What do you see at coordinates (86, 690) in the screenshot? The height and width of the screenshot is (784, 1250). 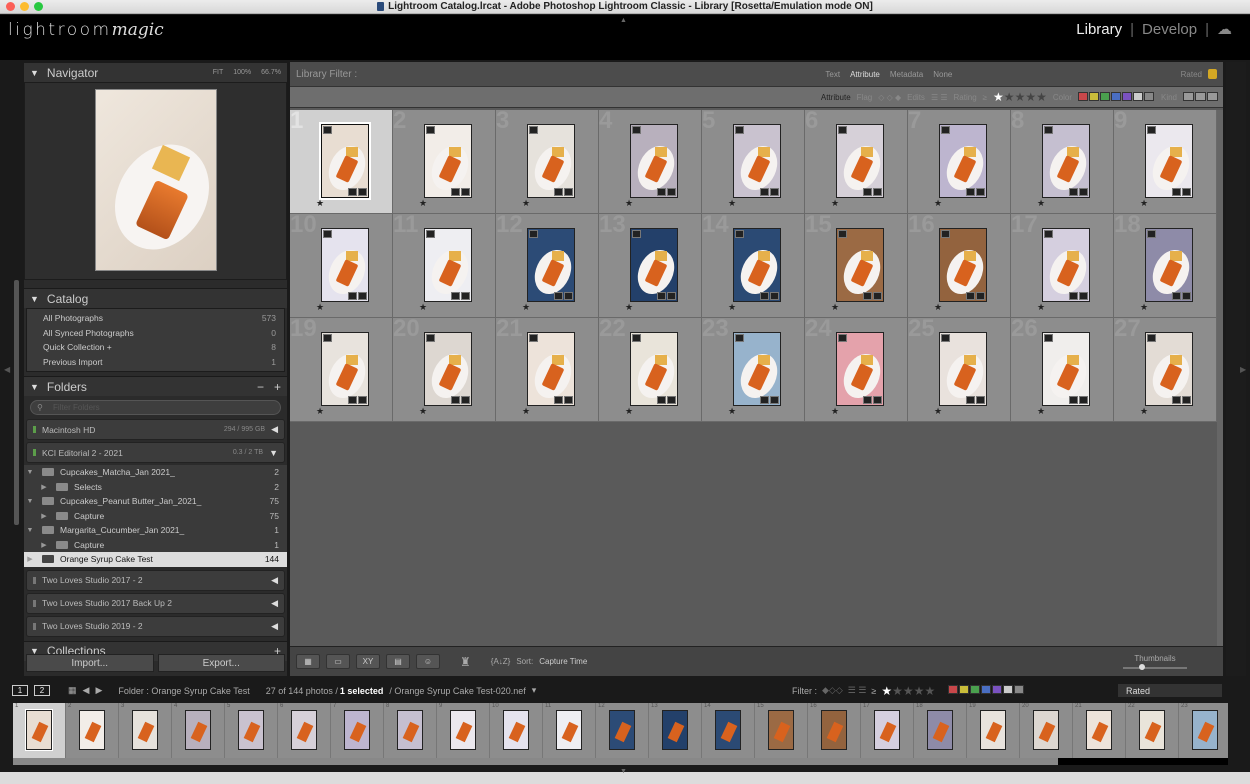 I see `back-arrow-icon: ◀` at bounding box center [86, 690].